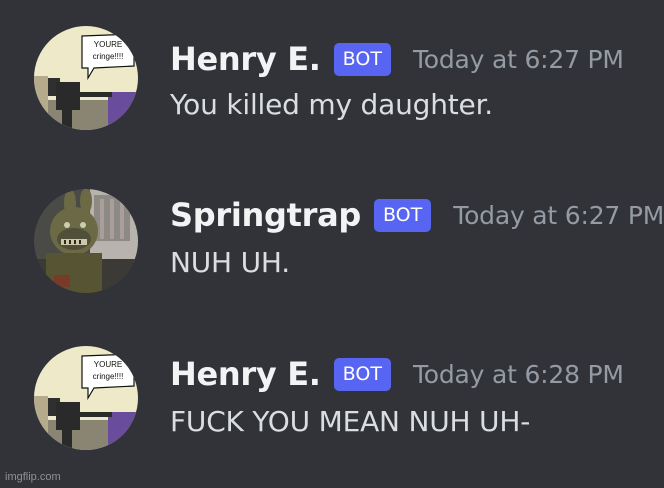  What do you see at coordinates (350, 421) in the screenshot?
I see `message-content: FUCK YOU MEAN NUH UH-` at bounding box center [350, 421].